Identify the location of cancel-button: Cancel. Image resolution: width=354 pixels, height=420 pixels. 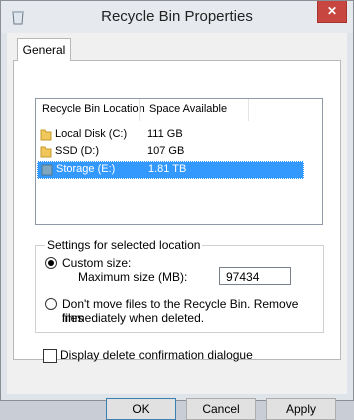
(221, 409).